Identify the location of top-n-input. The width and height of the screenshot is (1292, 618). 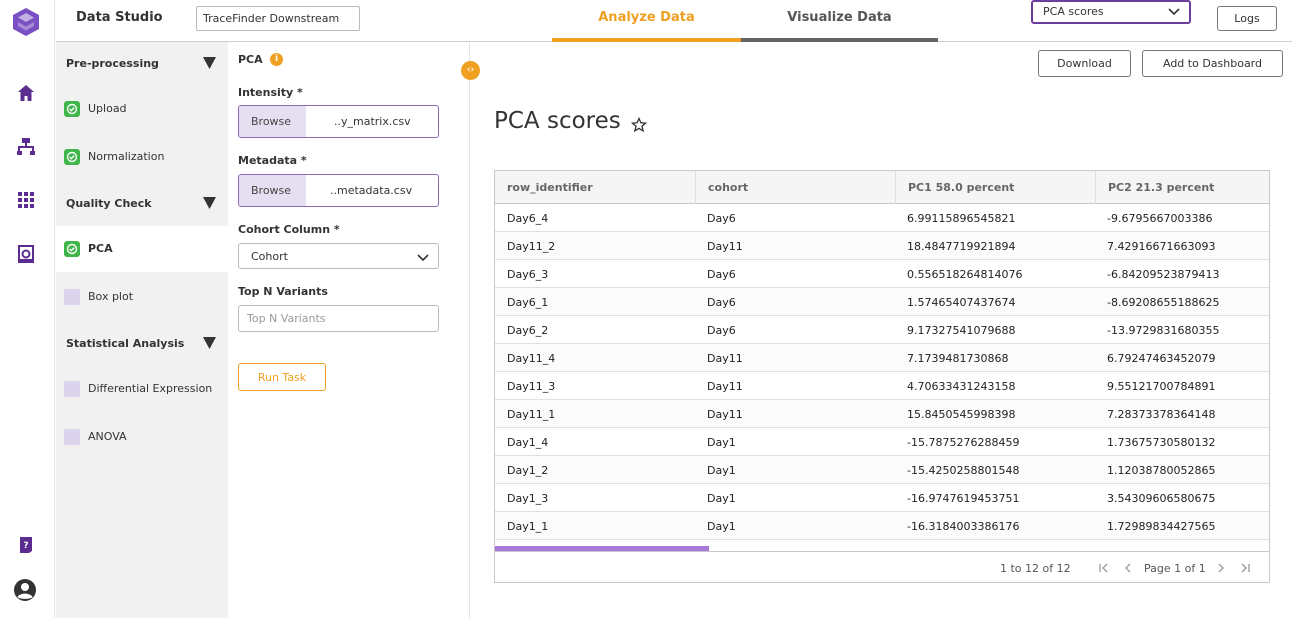
(338, 318).